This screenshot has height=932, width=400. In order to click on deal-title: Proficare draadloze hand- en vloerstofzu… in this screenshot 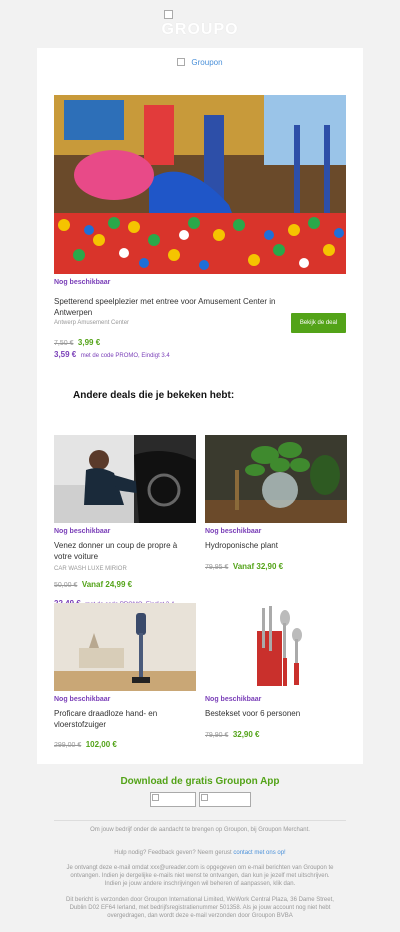, I will do `click(125, 719)`.